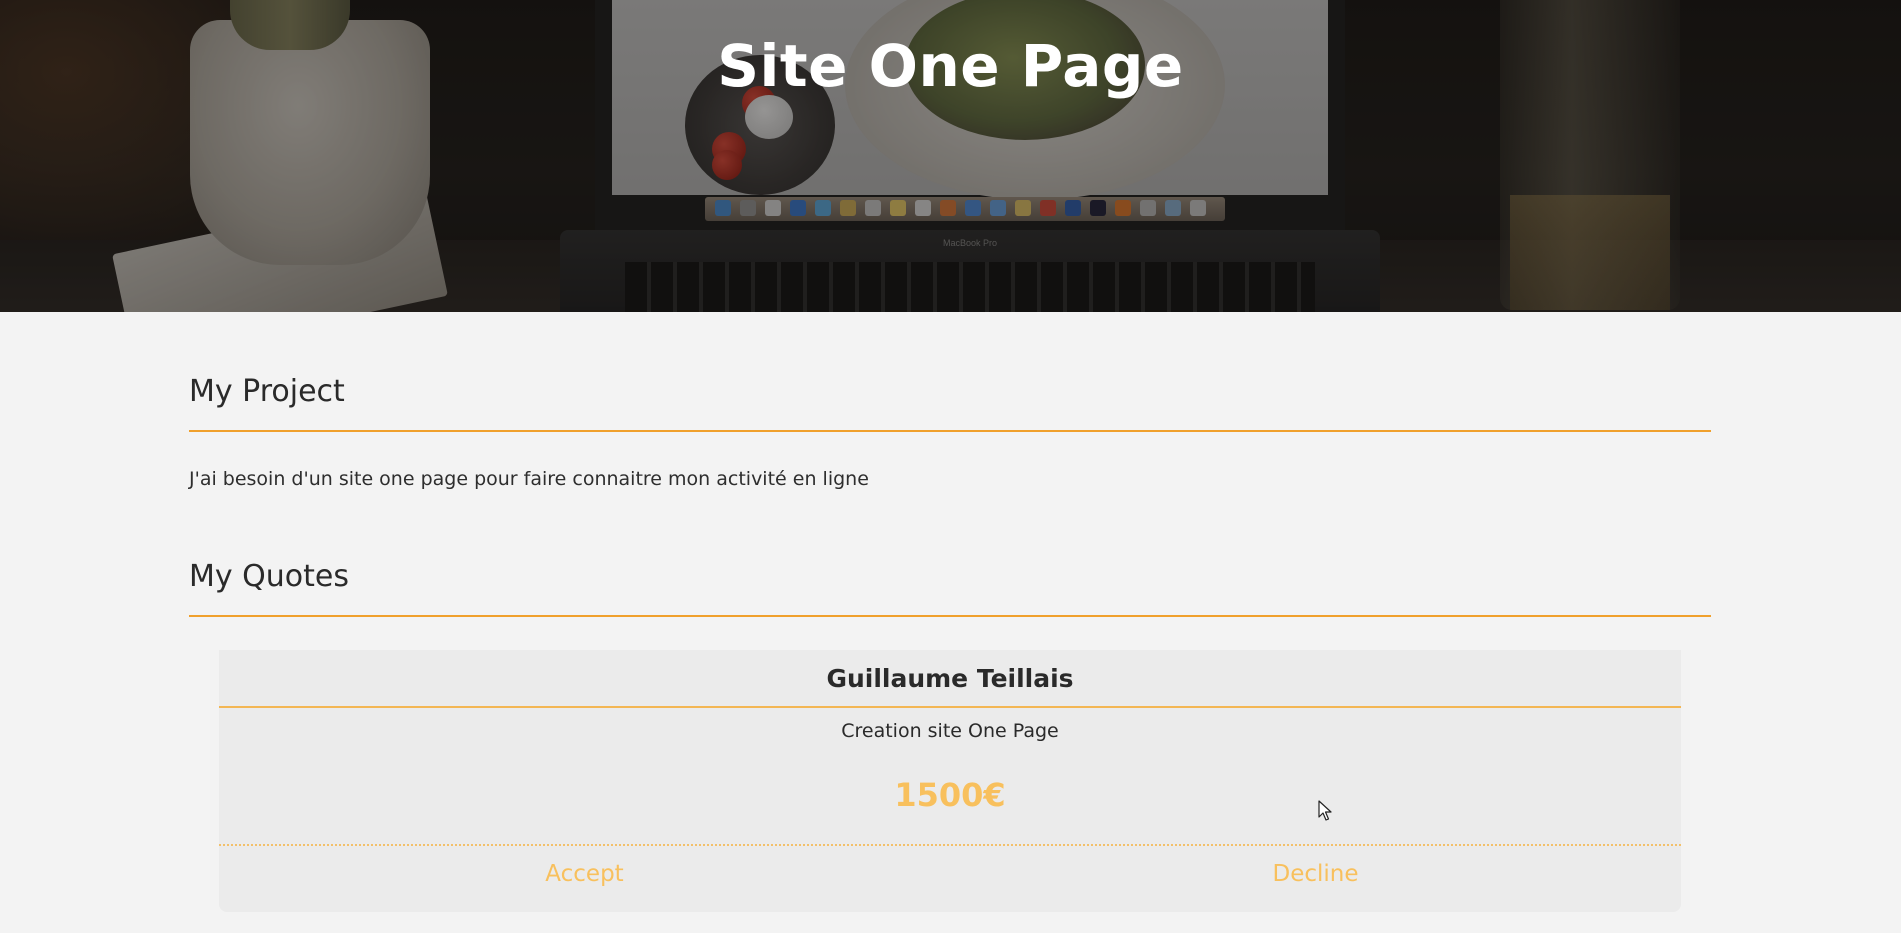 The image size is (1901, 933). What do you see at coordinates (269, 576) in the screenshot?
I see `quotes-heading: My Quotes` at bounding box center [269, 576].